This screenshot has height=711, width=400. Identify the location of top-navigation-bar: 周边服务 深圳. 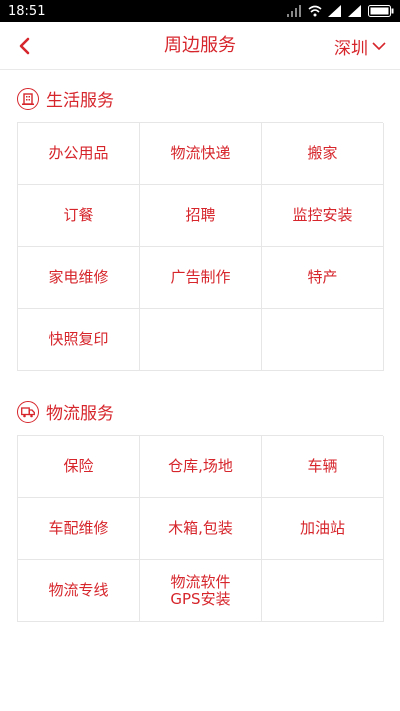
(200, 46).